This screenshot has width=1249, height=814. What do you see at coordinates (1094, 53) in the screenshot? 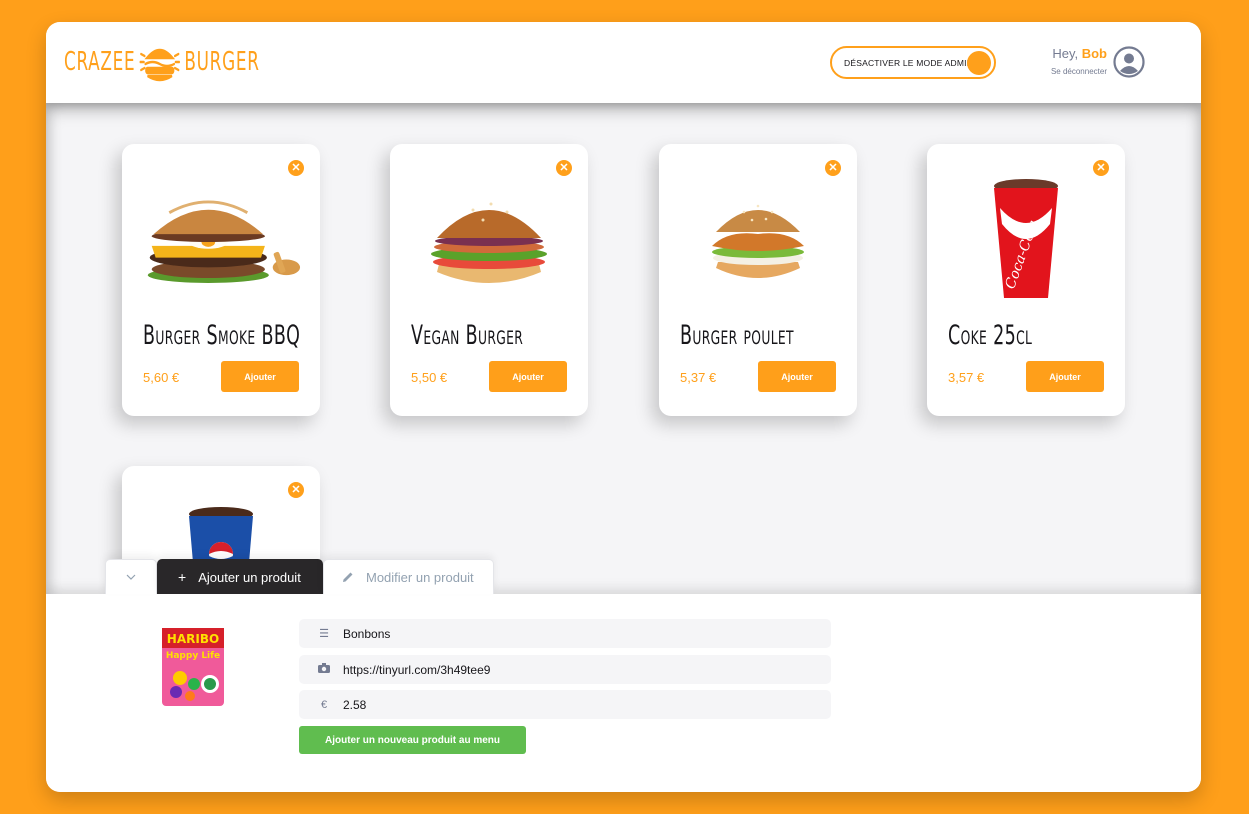
I see `username: Bob` at bounding box center [1094, 53].